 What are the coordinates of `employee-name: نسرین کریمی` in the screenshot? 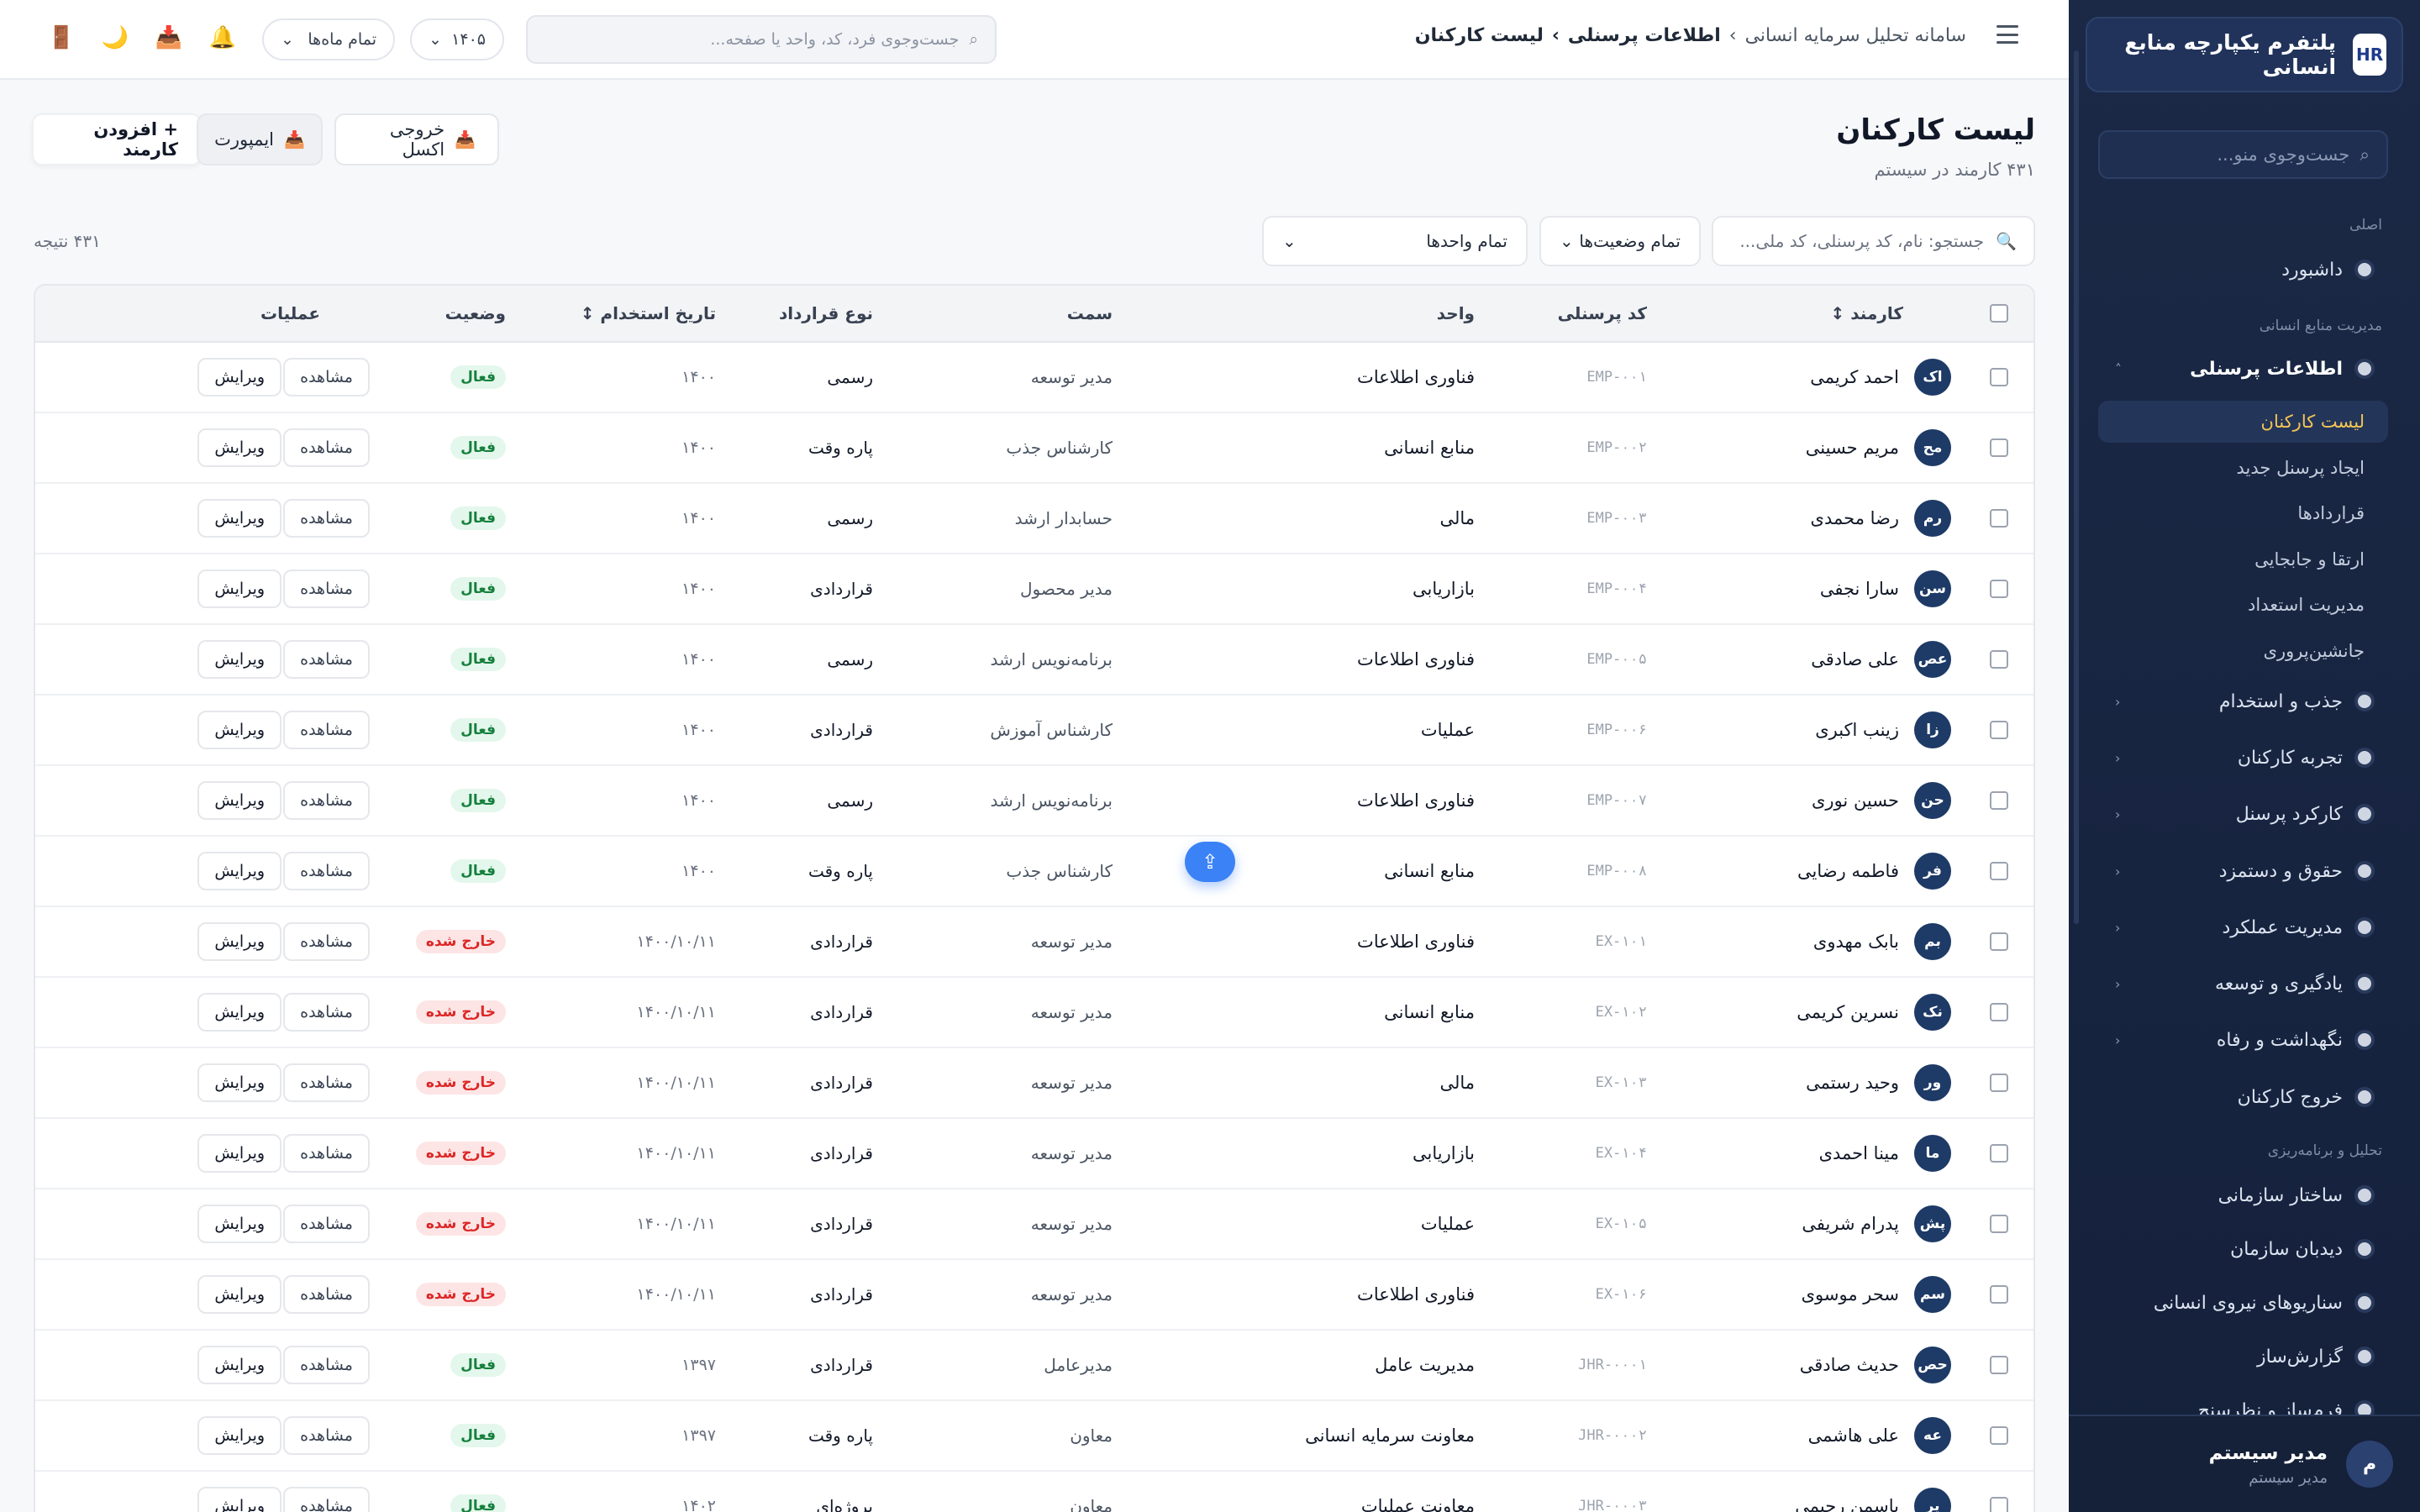 It's located at (1848, 1012).